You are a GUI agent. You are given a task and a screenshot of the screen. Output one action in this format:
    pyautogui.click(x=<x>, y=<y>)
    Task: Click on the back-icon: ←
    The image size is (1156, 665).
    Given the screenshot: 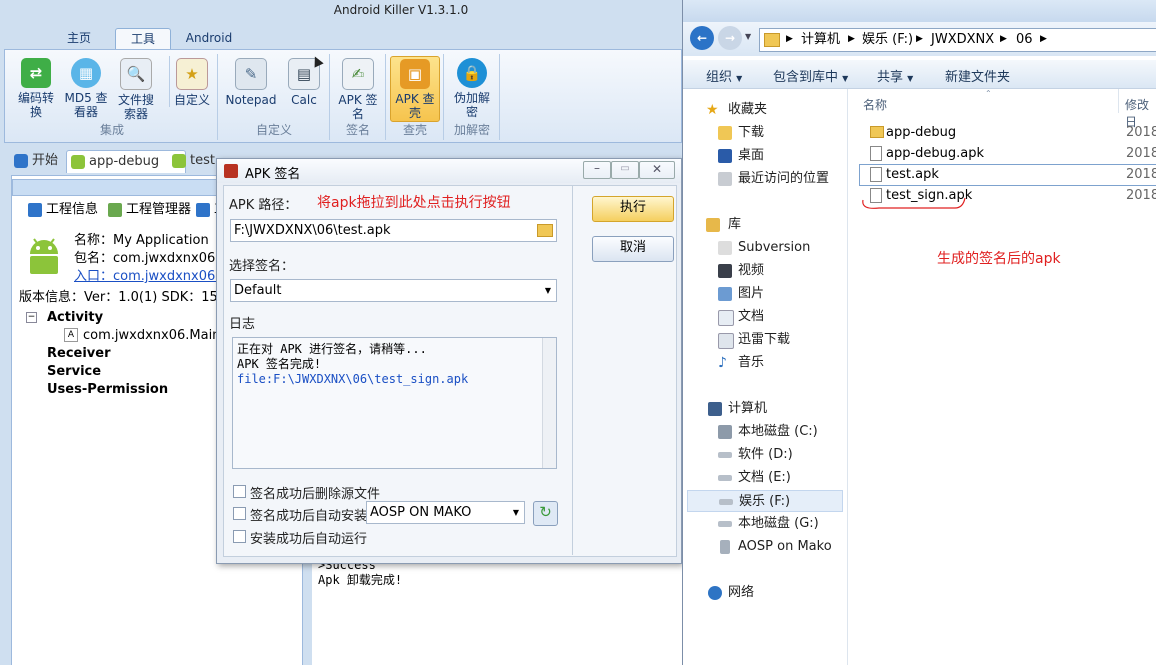 What is the action you would take?
    pyautogui.click(x=702, y=38)
    